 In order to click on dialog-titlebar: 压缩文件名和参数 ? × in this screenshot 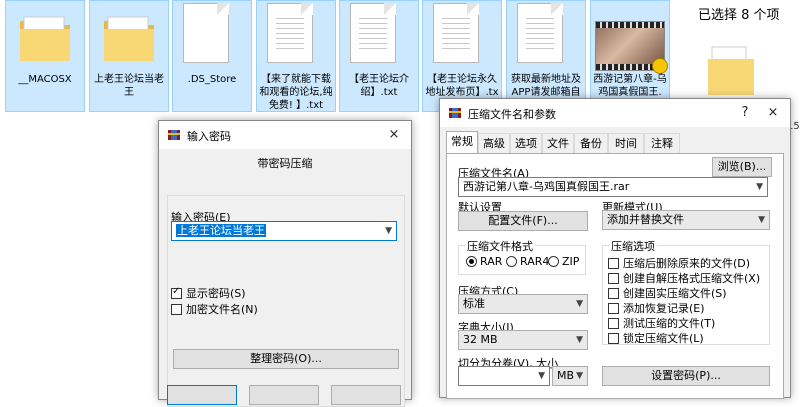, I will do `click(615, 113)`.